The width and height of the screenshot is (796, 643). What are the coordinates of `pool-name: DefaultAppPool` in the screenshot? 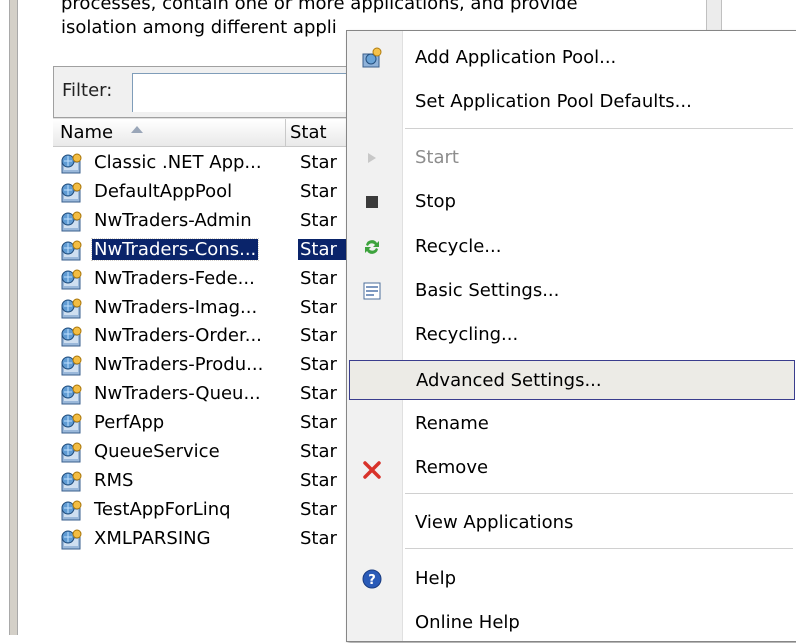 It's located at (163, 191).